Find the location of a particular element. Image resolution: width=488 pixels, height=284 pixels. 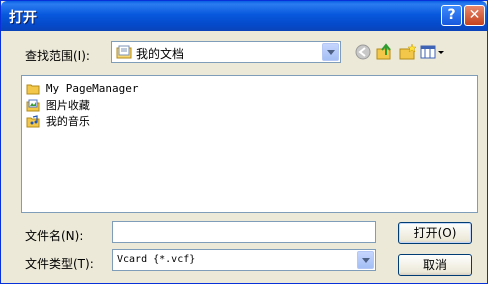

filename-label: 文件名(N): is located at coordinates (54, 236).